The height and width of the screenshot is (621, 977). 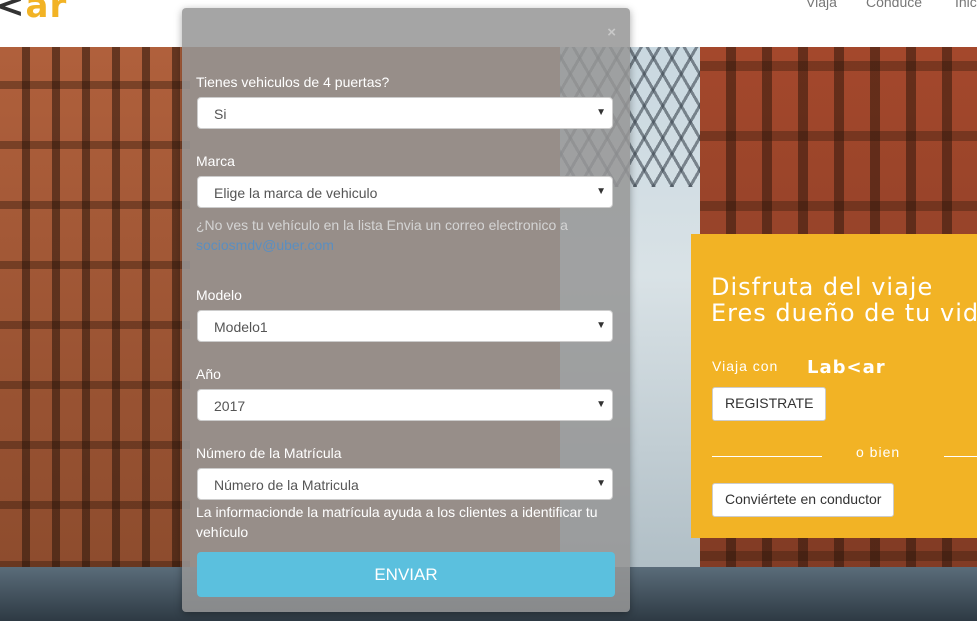 I want to click on doors-select: Si ▼, so click(x=405, y=113).